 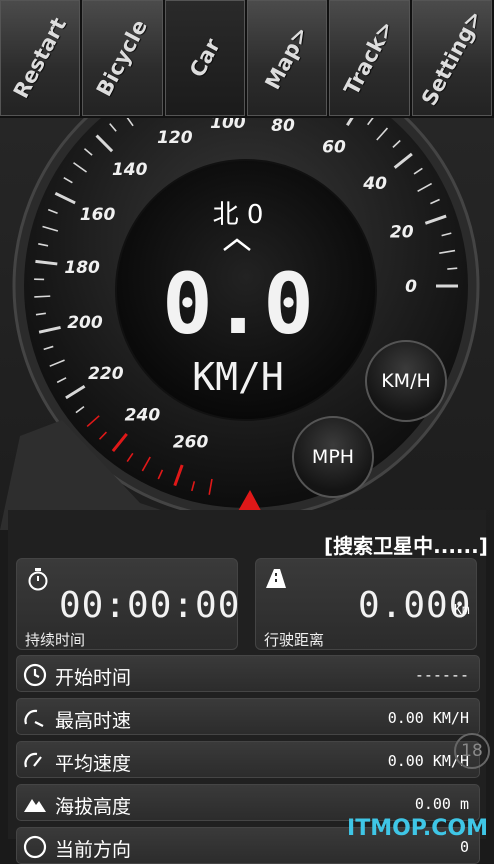 I want to click on tab-restart: Restart, so click(x=40, y=58).